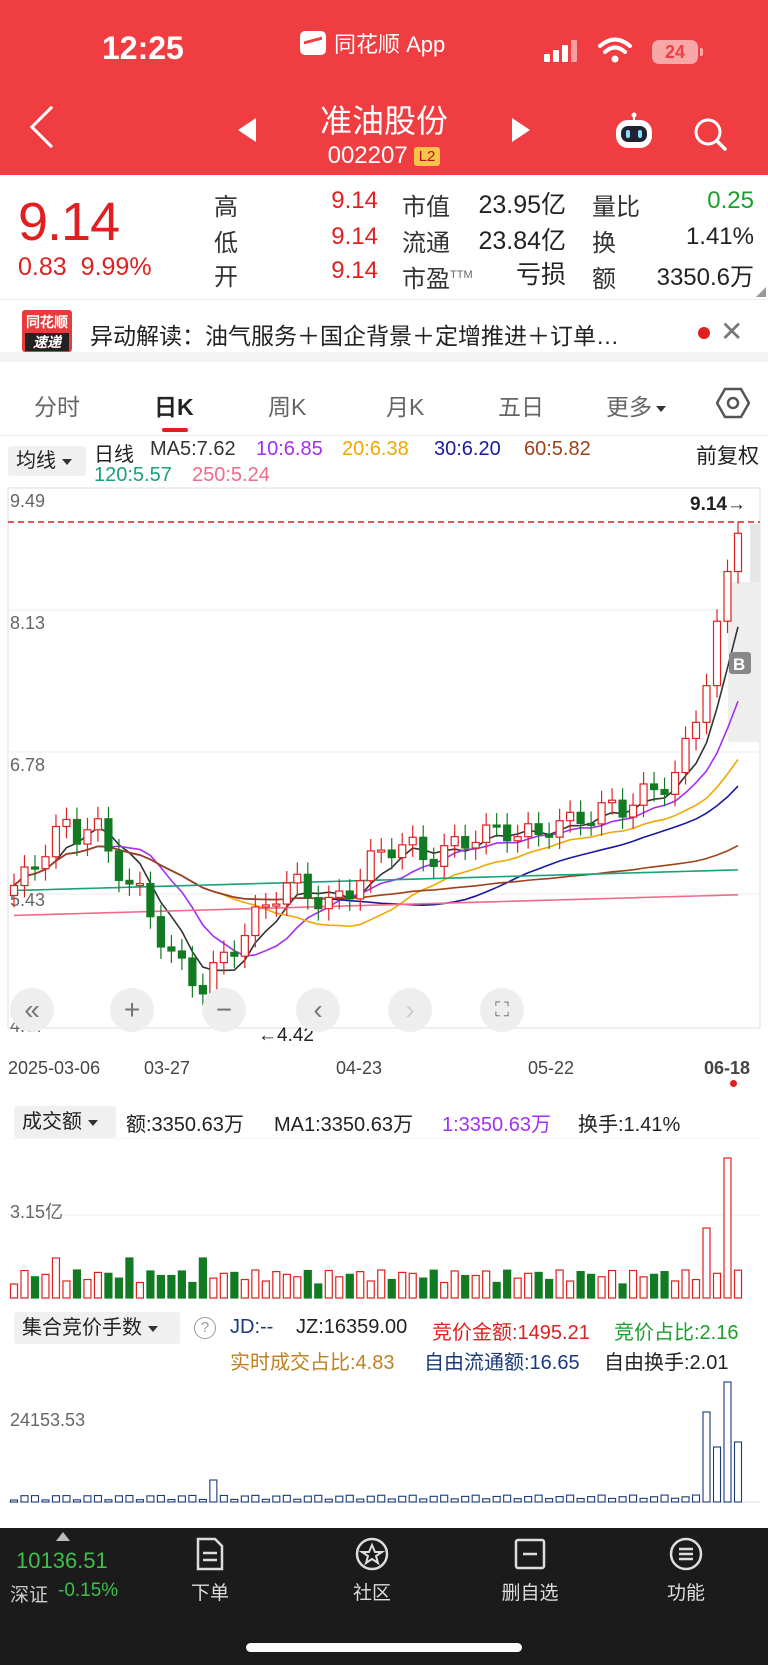 The image size is (768, 1665). I want to click on volume-chart: 3.15亿, so click(384, 1219).